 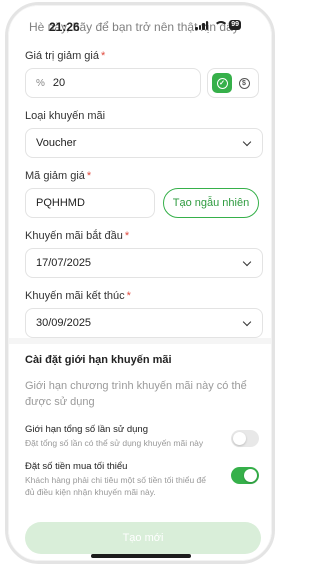 I want to click on start-date-label: Khuyến mãi bắt đầu *, so click(x=77, y=236).